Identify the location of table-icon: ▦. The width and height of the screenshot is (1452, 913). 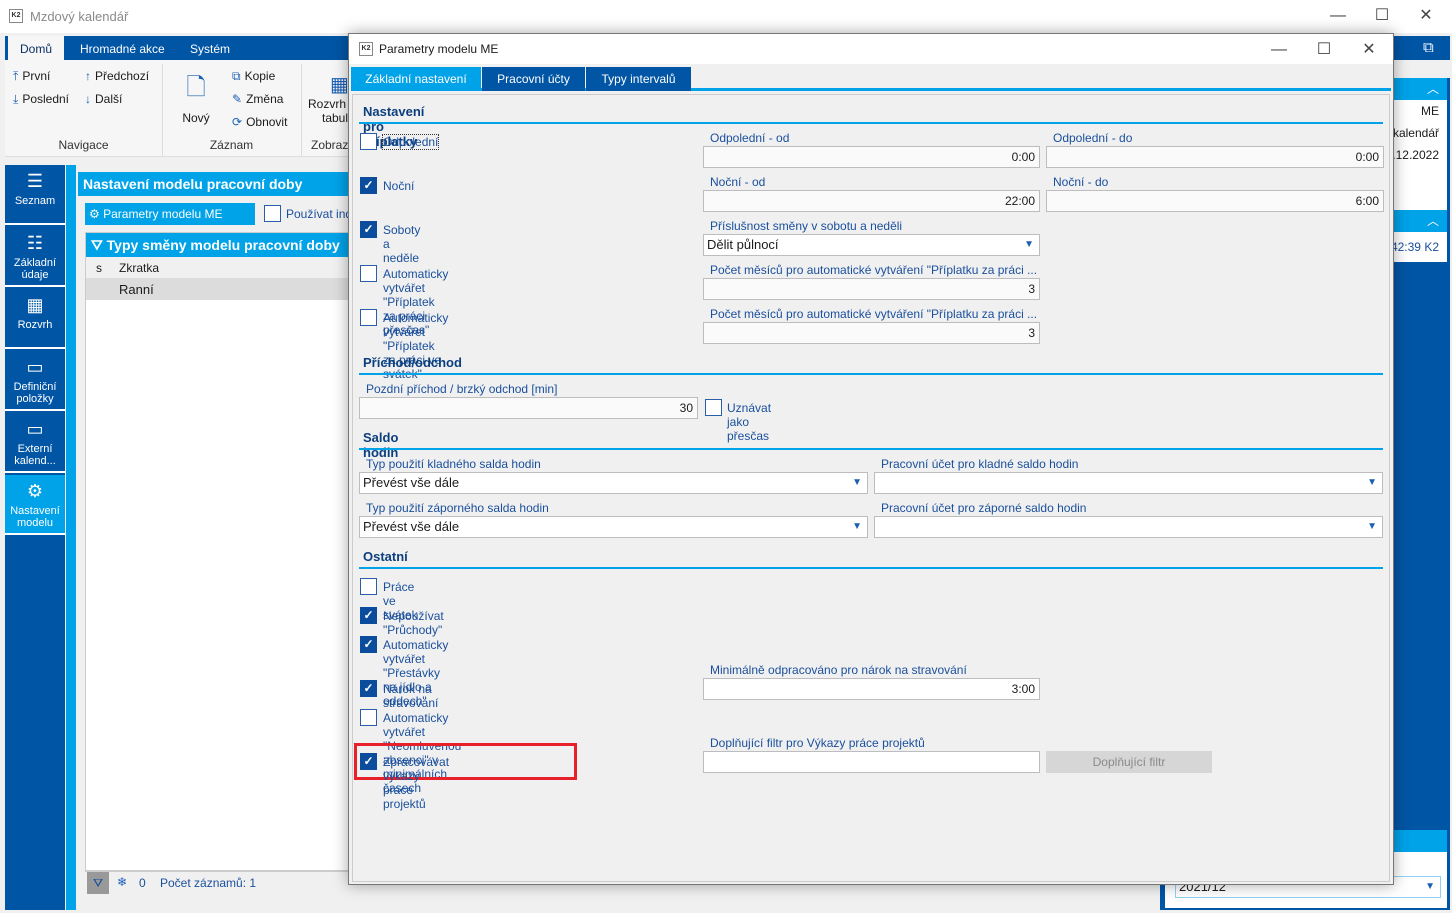
(339, 85).